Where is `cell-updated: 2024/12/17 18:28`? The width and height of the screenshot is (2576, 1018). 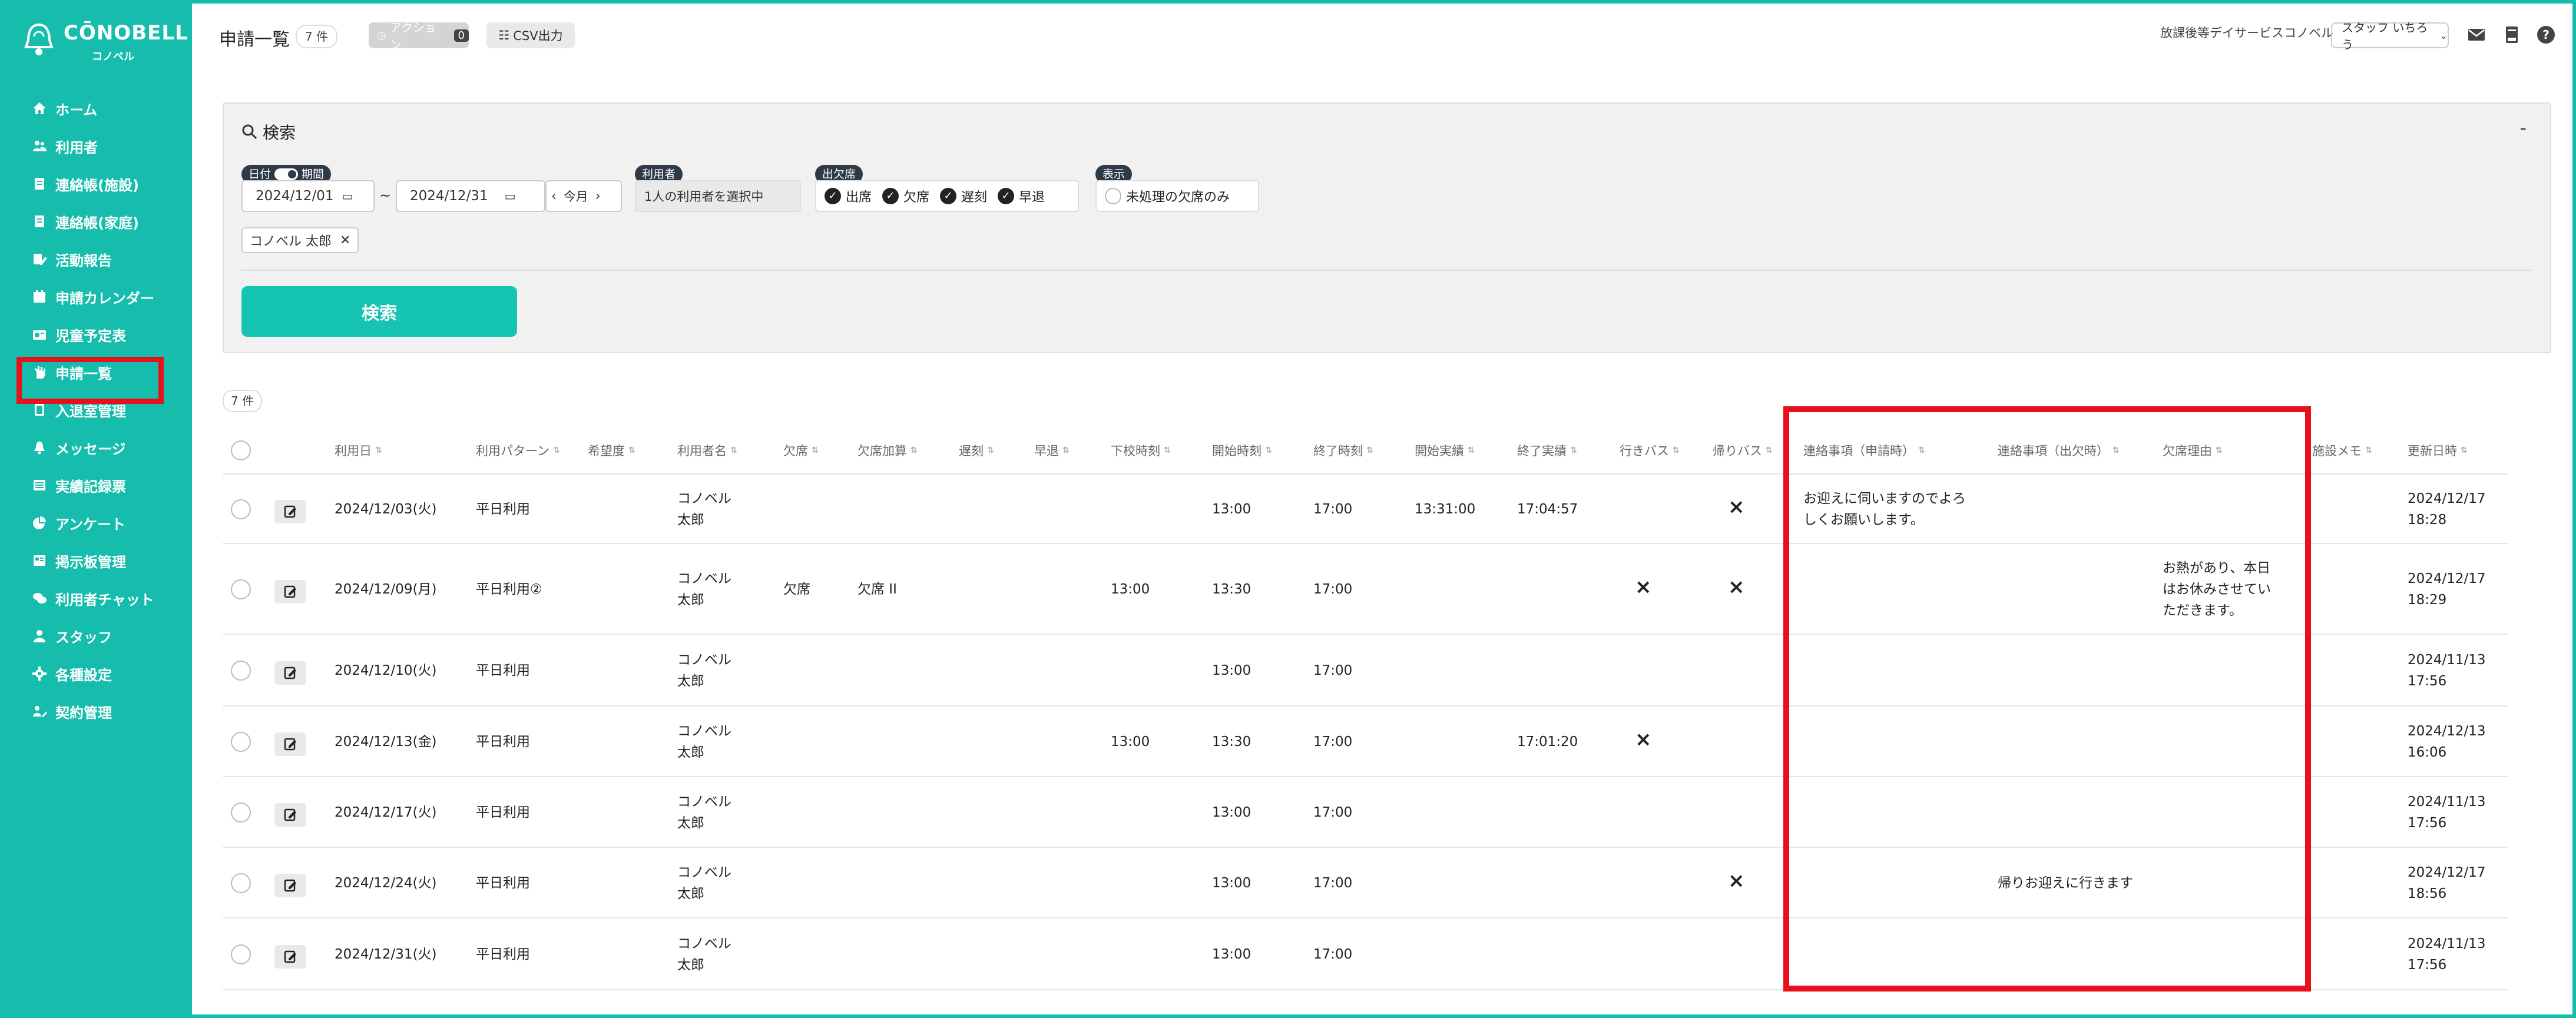
cell-updated: 2024/12/17 18:28 is located at coordinates (2447, 510).